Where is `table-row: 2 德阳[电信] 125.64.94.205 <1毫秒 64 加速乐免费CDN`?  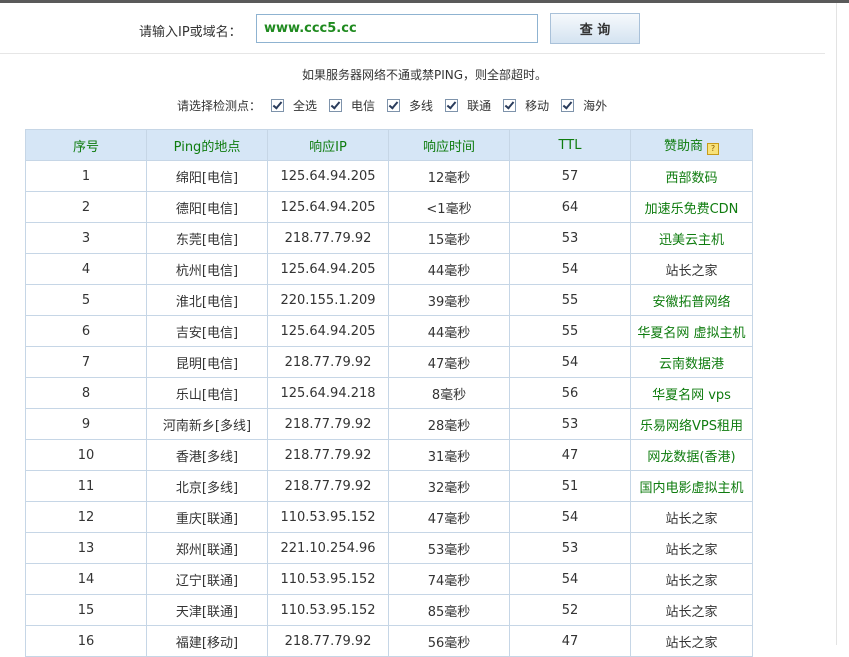 table-row: 2 德阳[电信] 125.64.94.205 <1毫秒 64 加速乐免费CDN is located at coordinates (389, 207).